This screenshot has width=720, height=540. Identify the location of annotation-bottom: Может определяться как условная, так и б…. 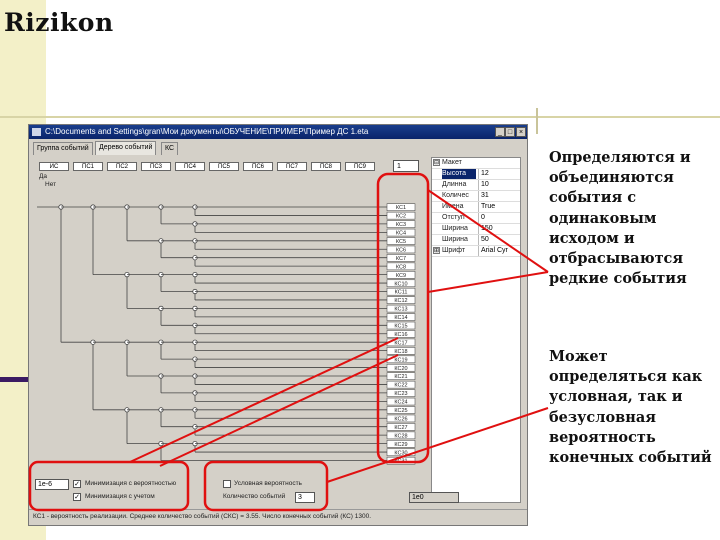
(630, 407).